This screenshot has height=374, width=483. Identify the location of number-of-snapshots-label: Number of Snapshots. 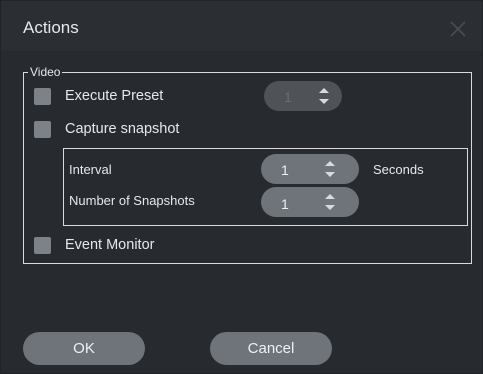
(132, 200).